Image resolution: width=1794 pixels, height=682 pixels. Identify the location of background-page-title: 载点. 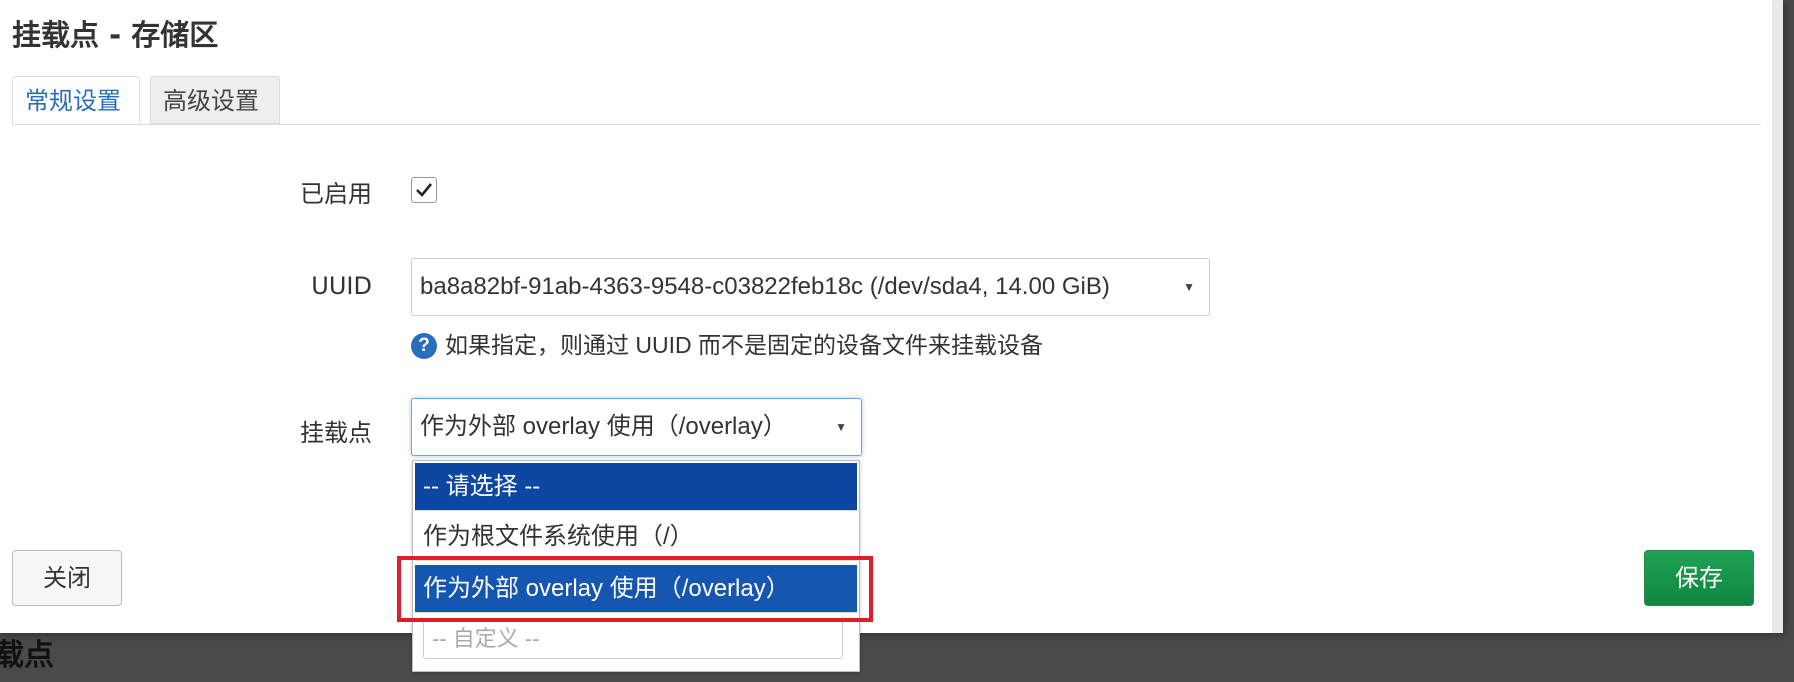
(27, 655).